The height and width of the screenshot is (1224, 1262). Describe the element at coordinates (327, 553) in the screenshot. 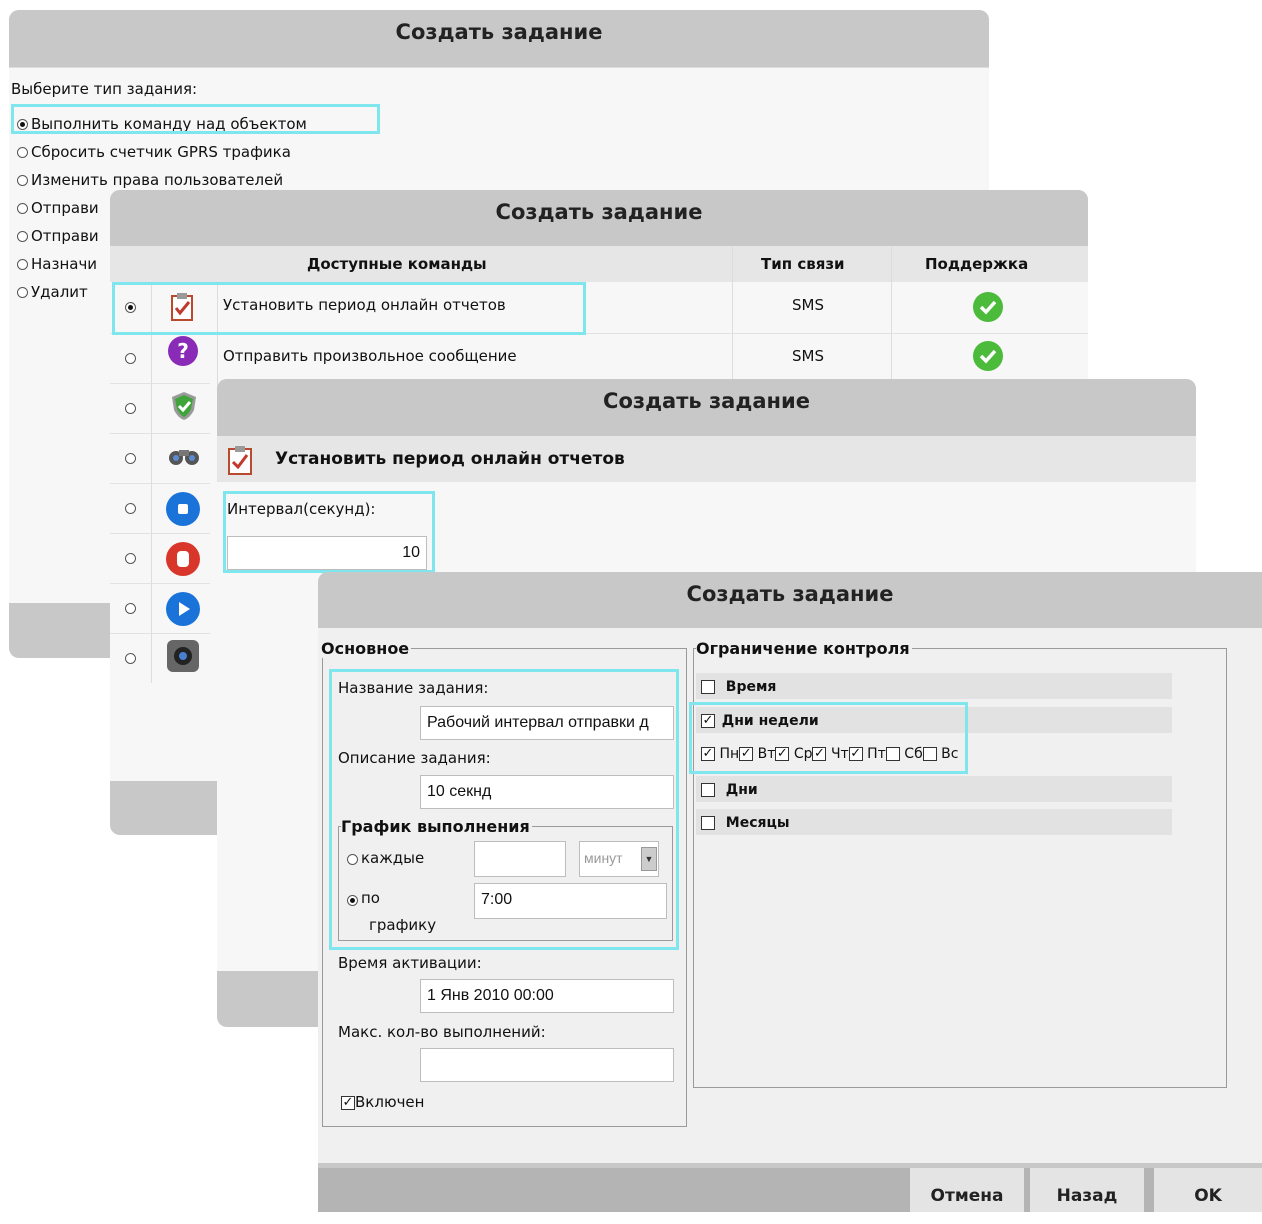

I see `interval-input: 10` at that location.